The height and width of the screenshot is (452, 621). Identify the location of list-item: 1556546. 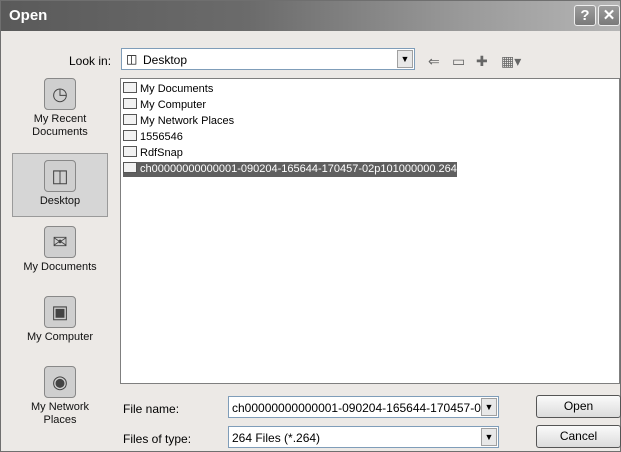
(153, 137).